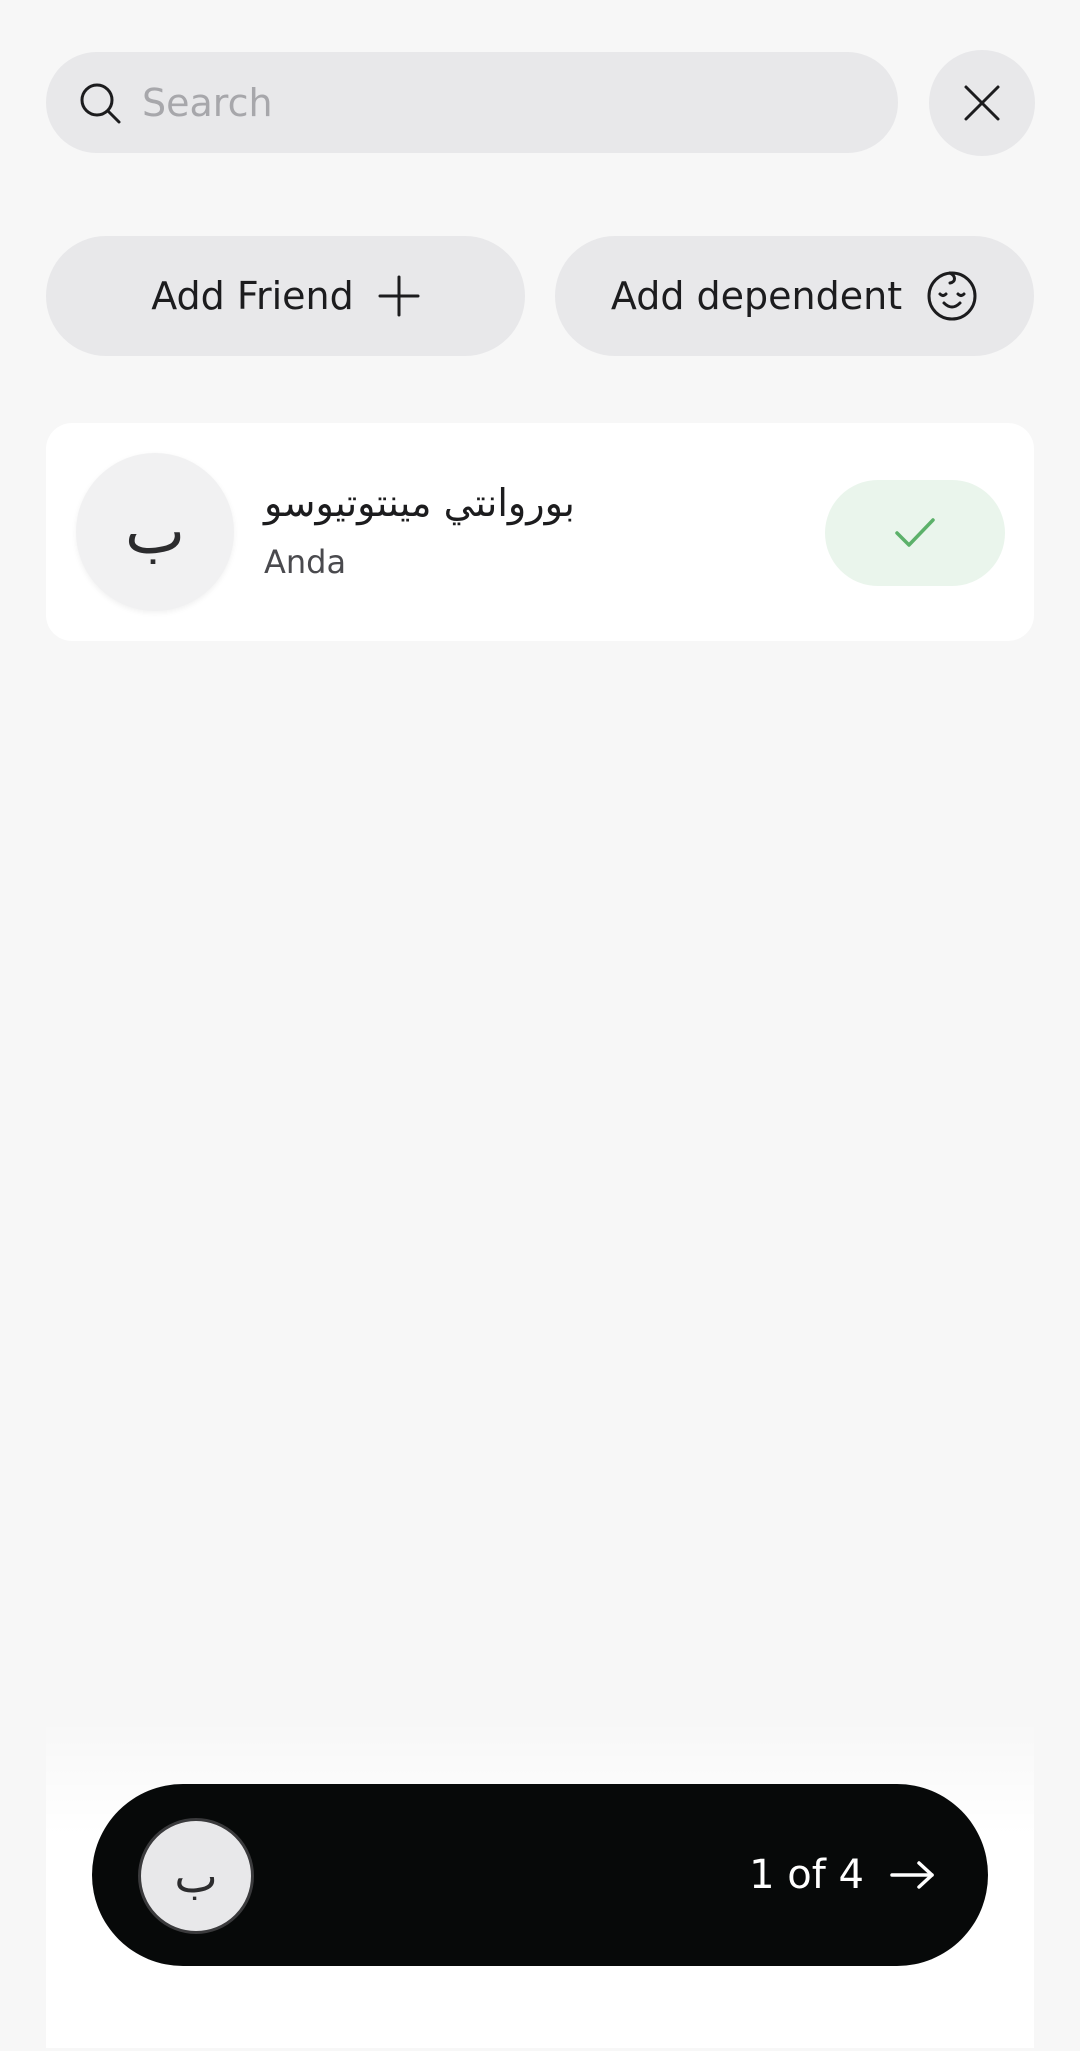  Describe the element at coordinates (196, 1876) in the screenshot. I see `selected-avatar: ب` at that location.